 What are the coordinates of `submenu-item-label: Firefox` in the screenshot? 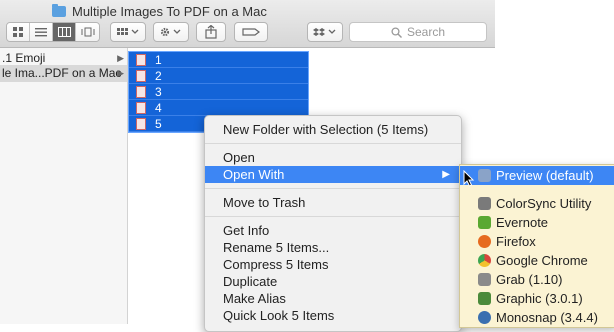 It's located at (516, 241).